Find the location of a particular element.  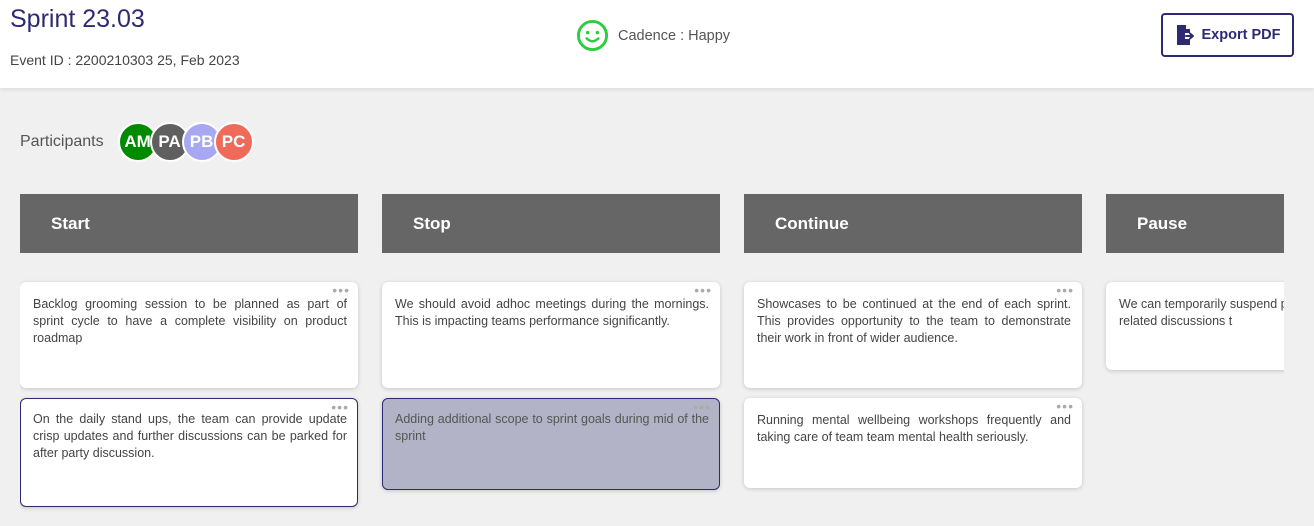

avatar-initials: PB is located at coordinates (201, 141).